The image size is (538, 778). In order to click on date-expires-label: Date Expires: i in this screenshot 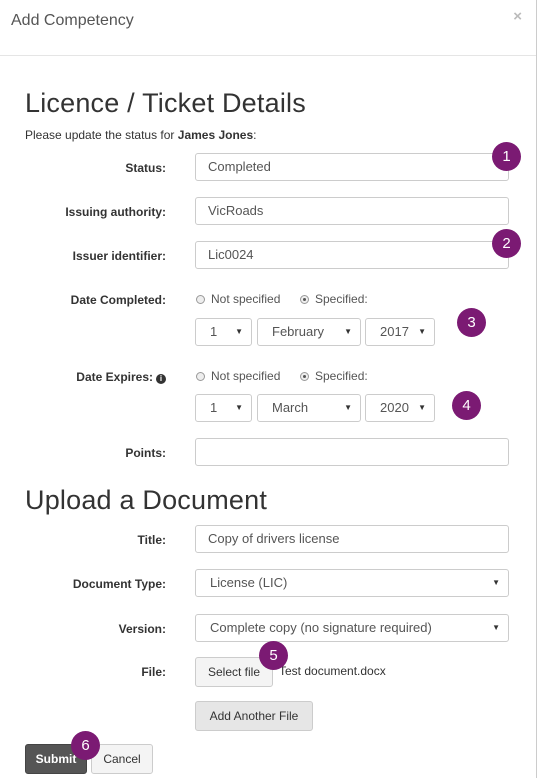, I will do `click(121, 377)`.